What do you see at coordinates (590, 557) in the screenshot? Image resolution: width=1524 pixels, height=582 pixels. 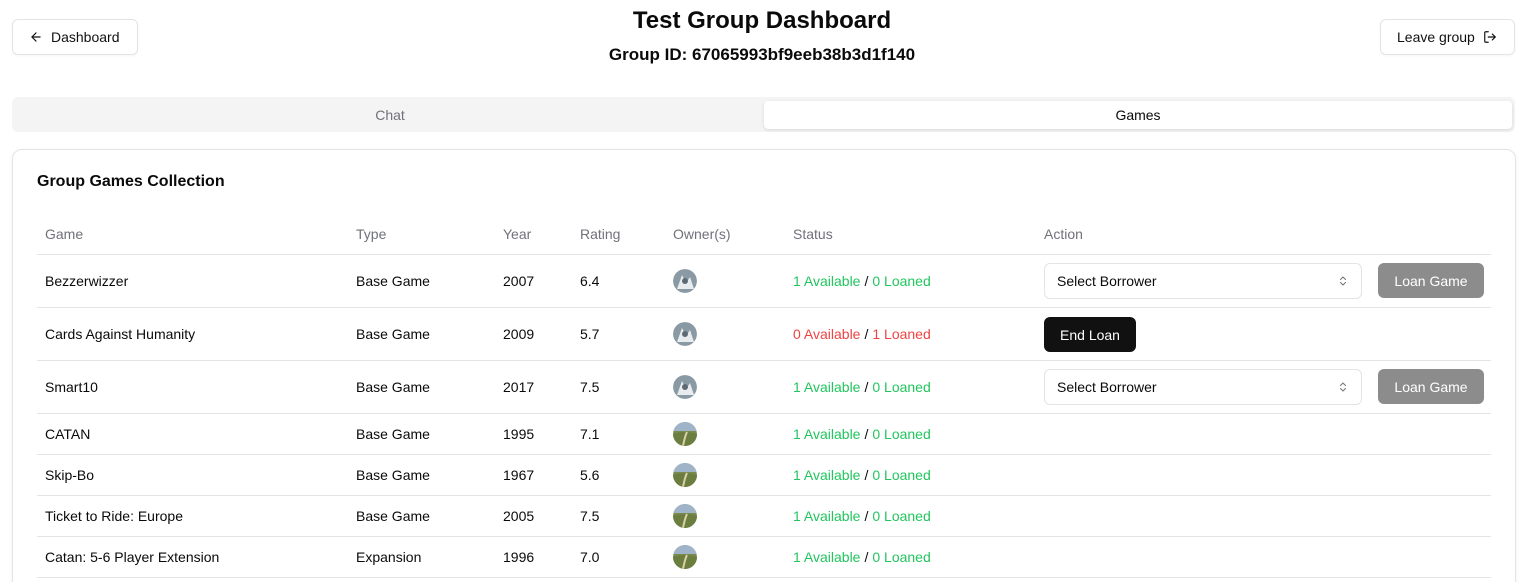 I see `game-rating: 7.0` at bounding box center [590, 557].